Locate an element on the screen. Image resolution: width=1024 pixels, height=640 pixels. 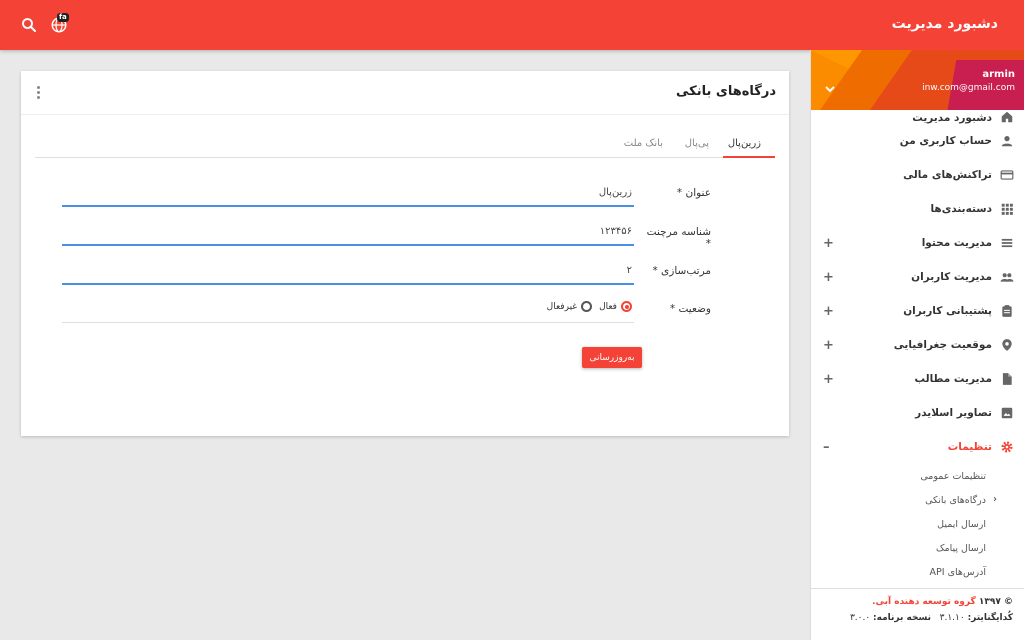
image-icon is located at coordinates (1007, 413).